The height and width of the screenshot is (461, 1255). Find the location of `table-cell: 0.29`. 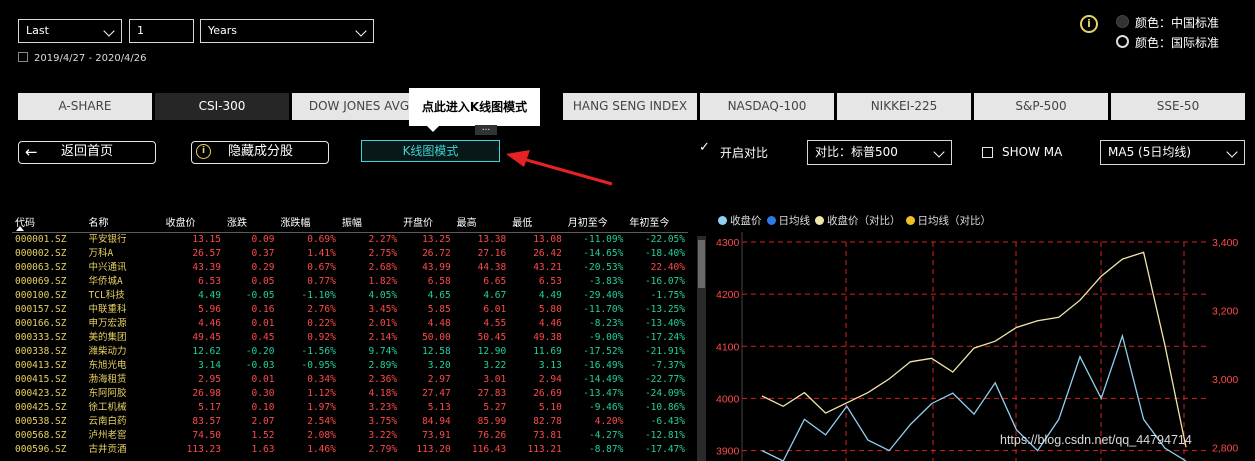

table-cell: 0.29 is located at coordinates (263, 267).